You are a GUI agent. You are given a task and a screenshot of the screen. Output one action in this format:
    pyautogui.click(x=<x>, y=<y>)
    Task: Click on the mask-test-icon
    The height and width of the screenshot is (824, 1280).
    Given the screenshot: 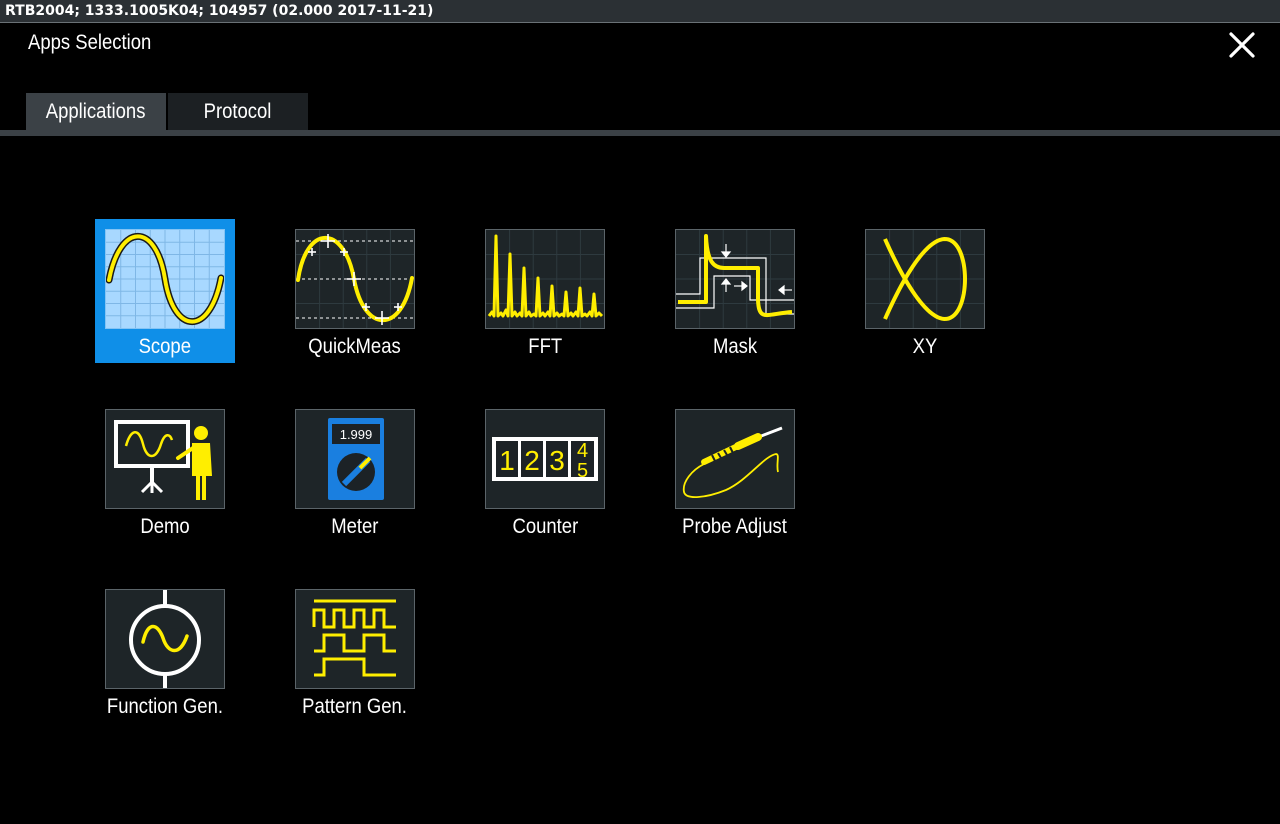 What is the action you would take?
    pyautogui.click(x=735, y=279)
    